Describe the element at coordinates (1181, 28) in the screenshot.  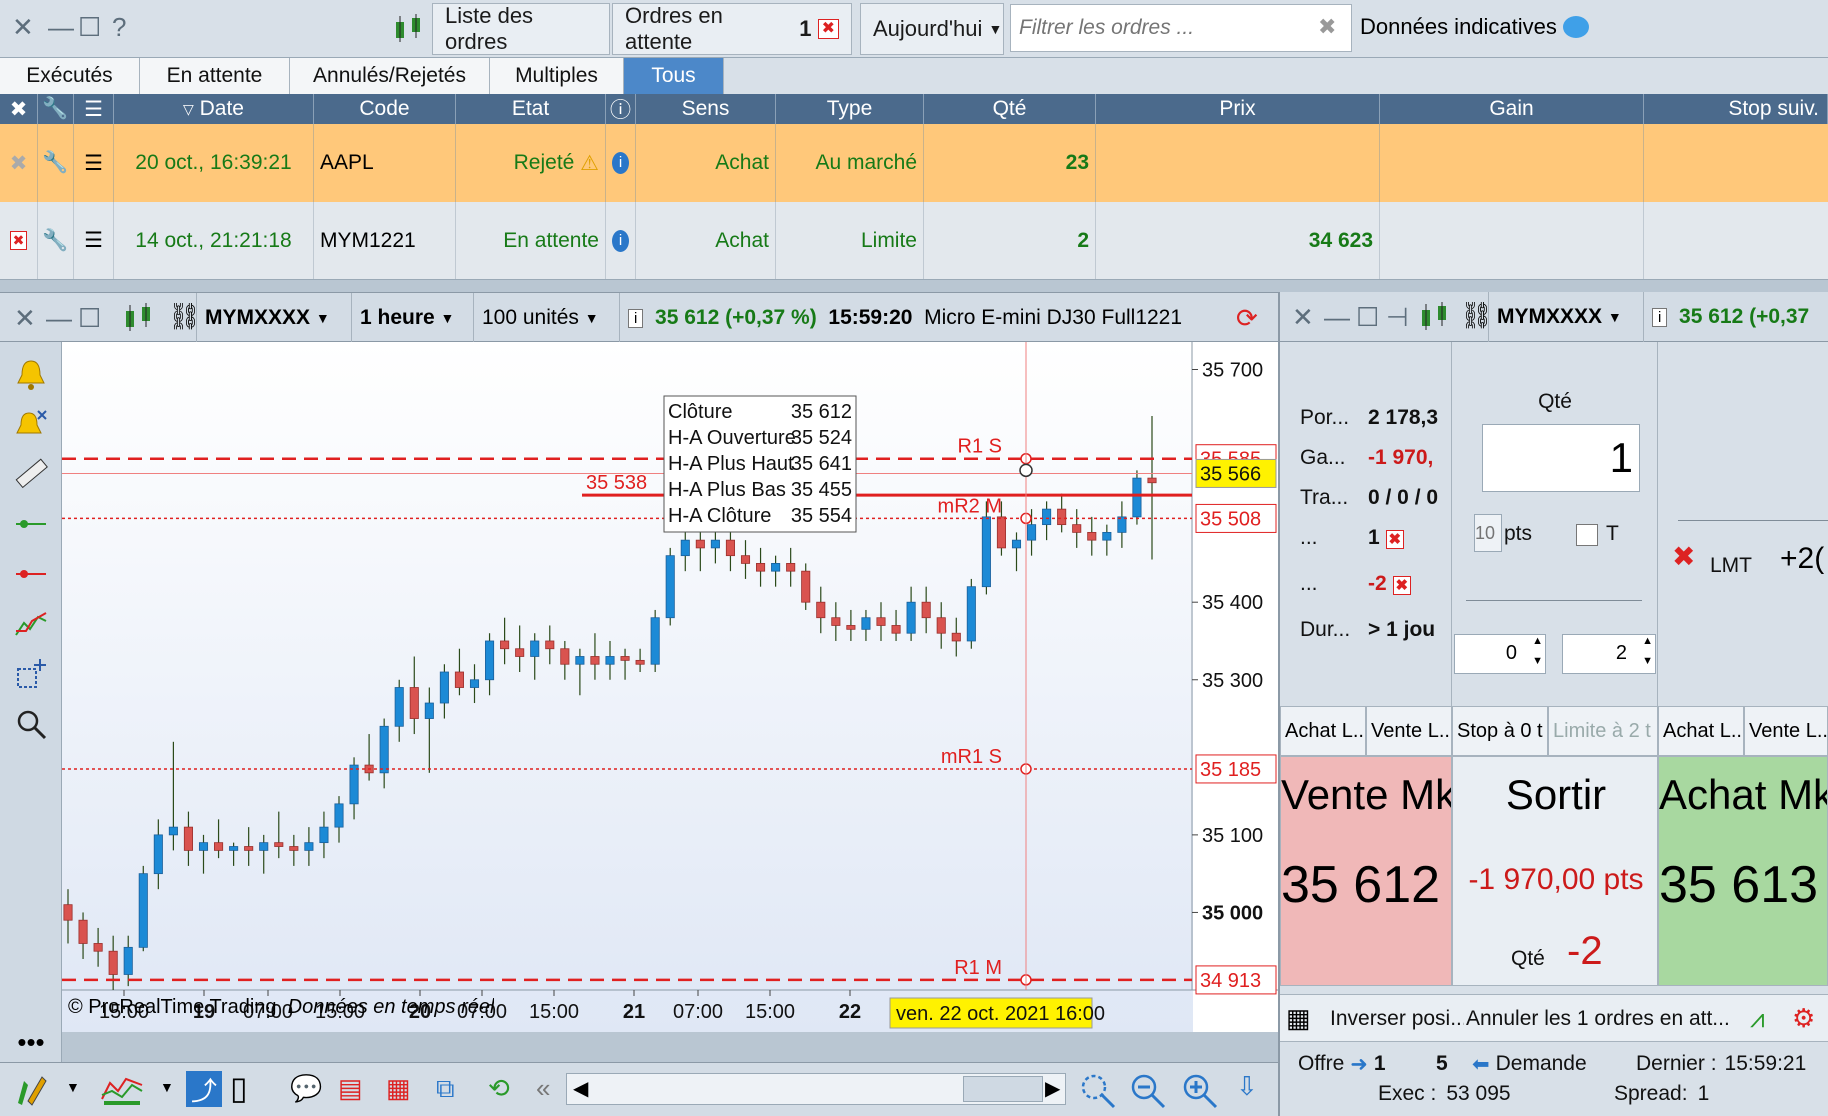
I see `filter-input` at that location.